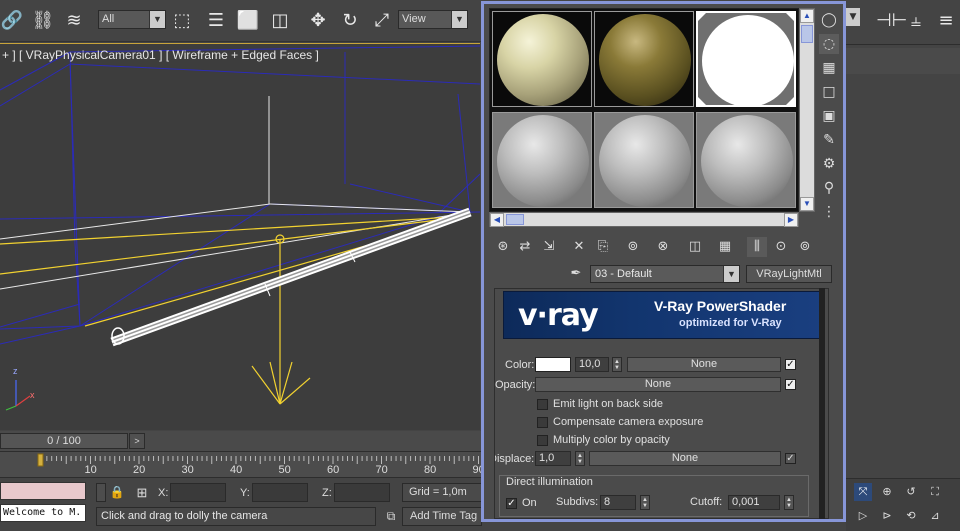 The height and width of the screenshot is (531, 960). What do you see at coordinates (829, 92) in the screenshot?
I see `uv-tiling-icon: □` at bounding box center [829, 92].